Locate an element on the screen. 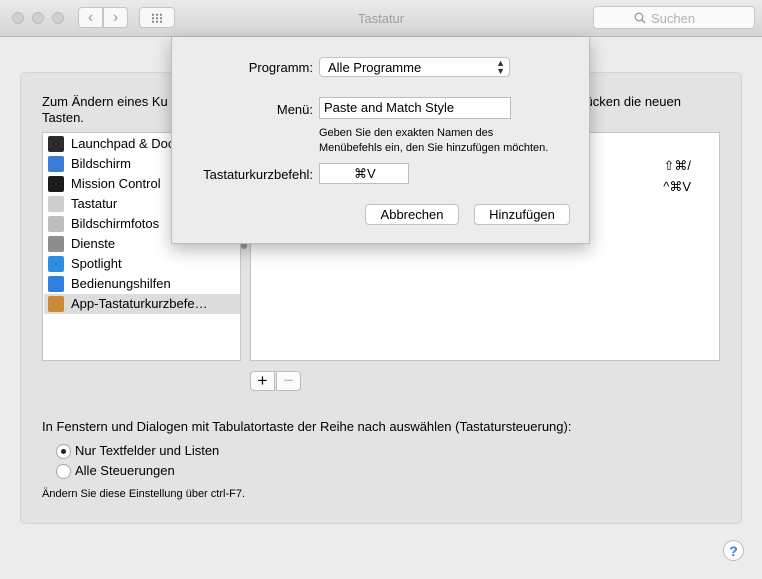 The height and width of the screenshot is (579, 762). list-item-label: Bedienungshilfen is located at coordinates (121, 283).